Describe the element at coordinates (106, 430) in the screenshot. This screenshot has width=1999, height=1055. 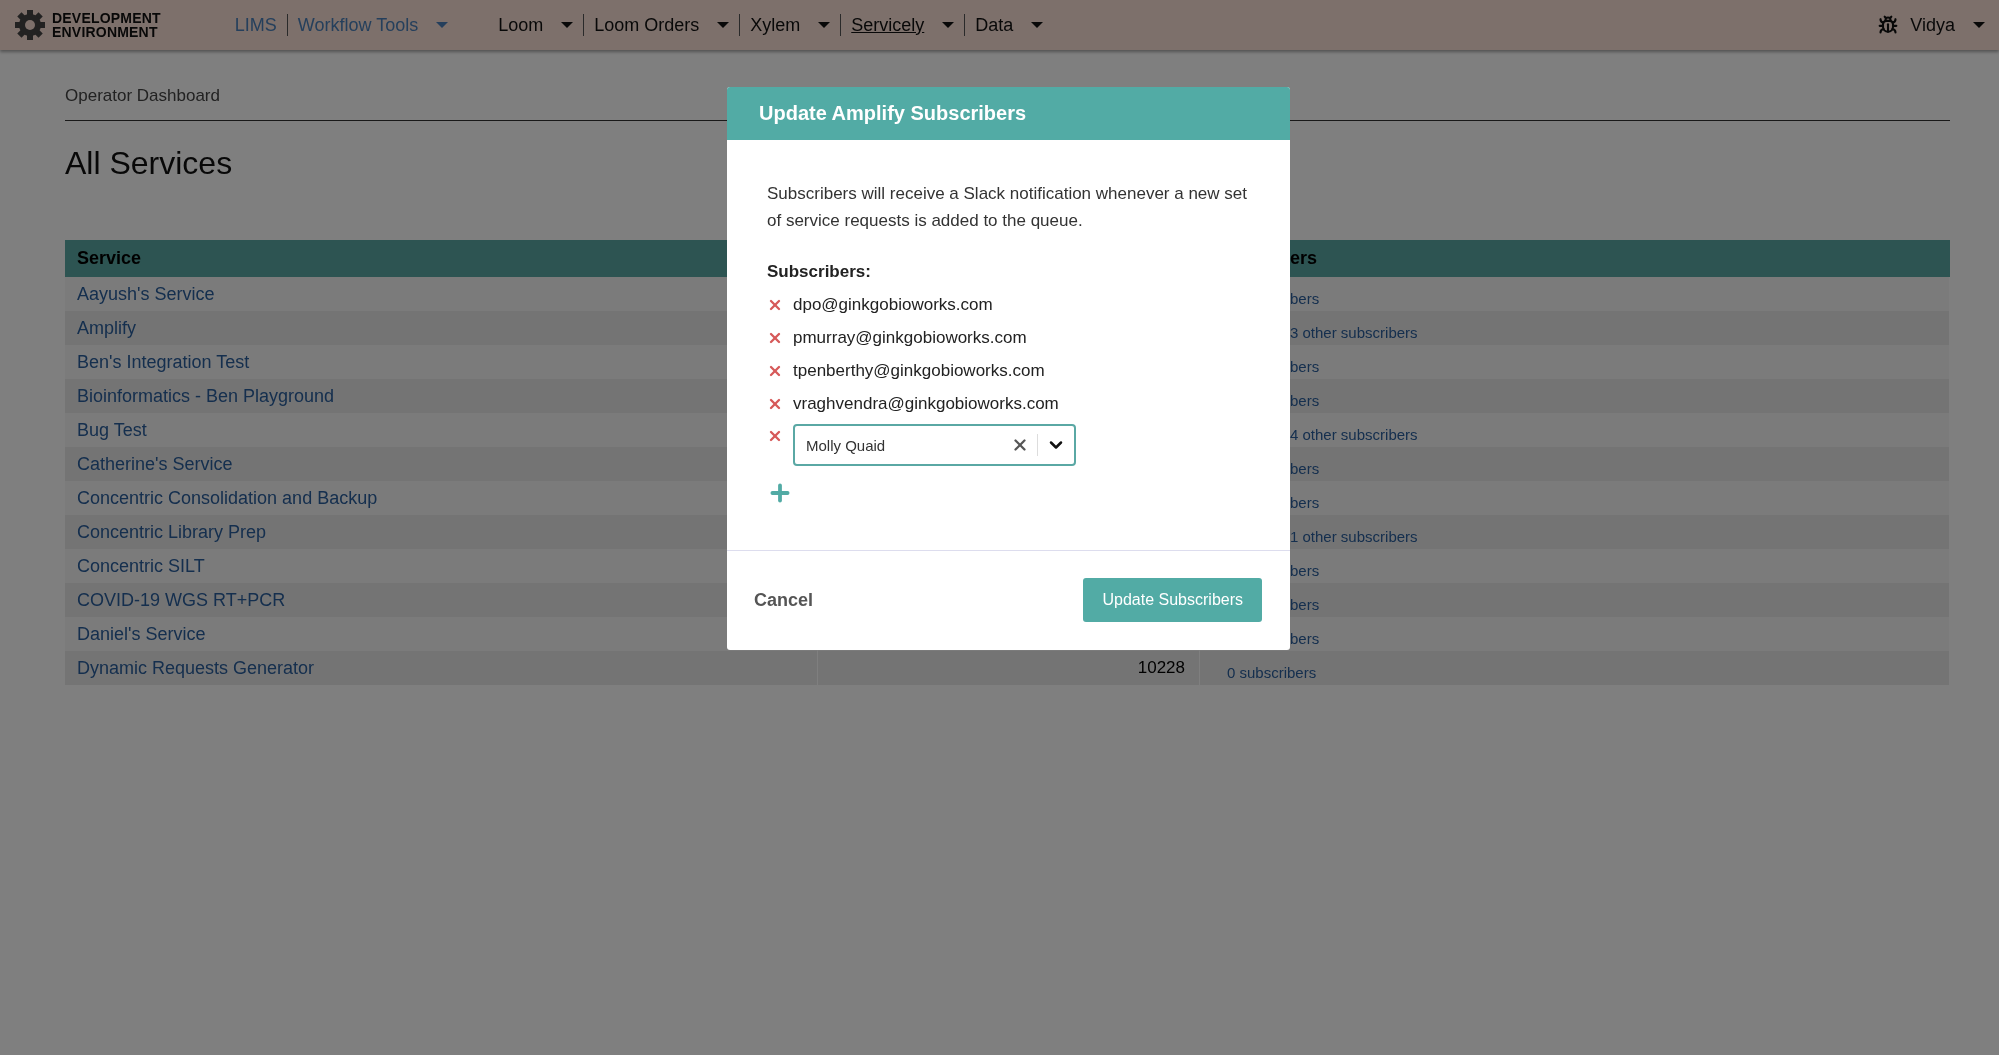
I see `service-link: Bug Test` at that location.